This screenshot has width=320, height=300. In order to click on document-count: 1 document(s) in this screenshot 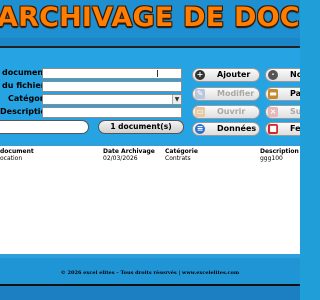, I will do `click(141, 127)`.